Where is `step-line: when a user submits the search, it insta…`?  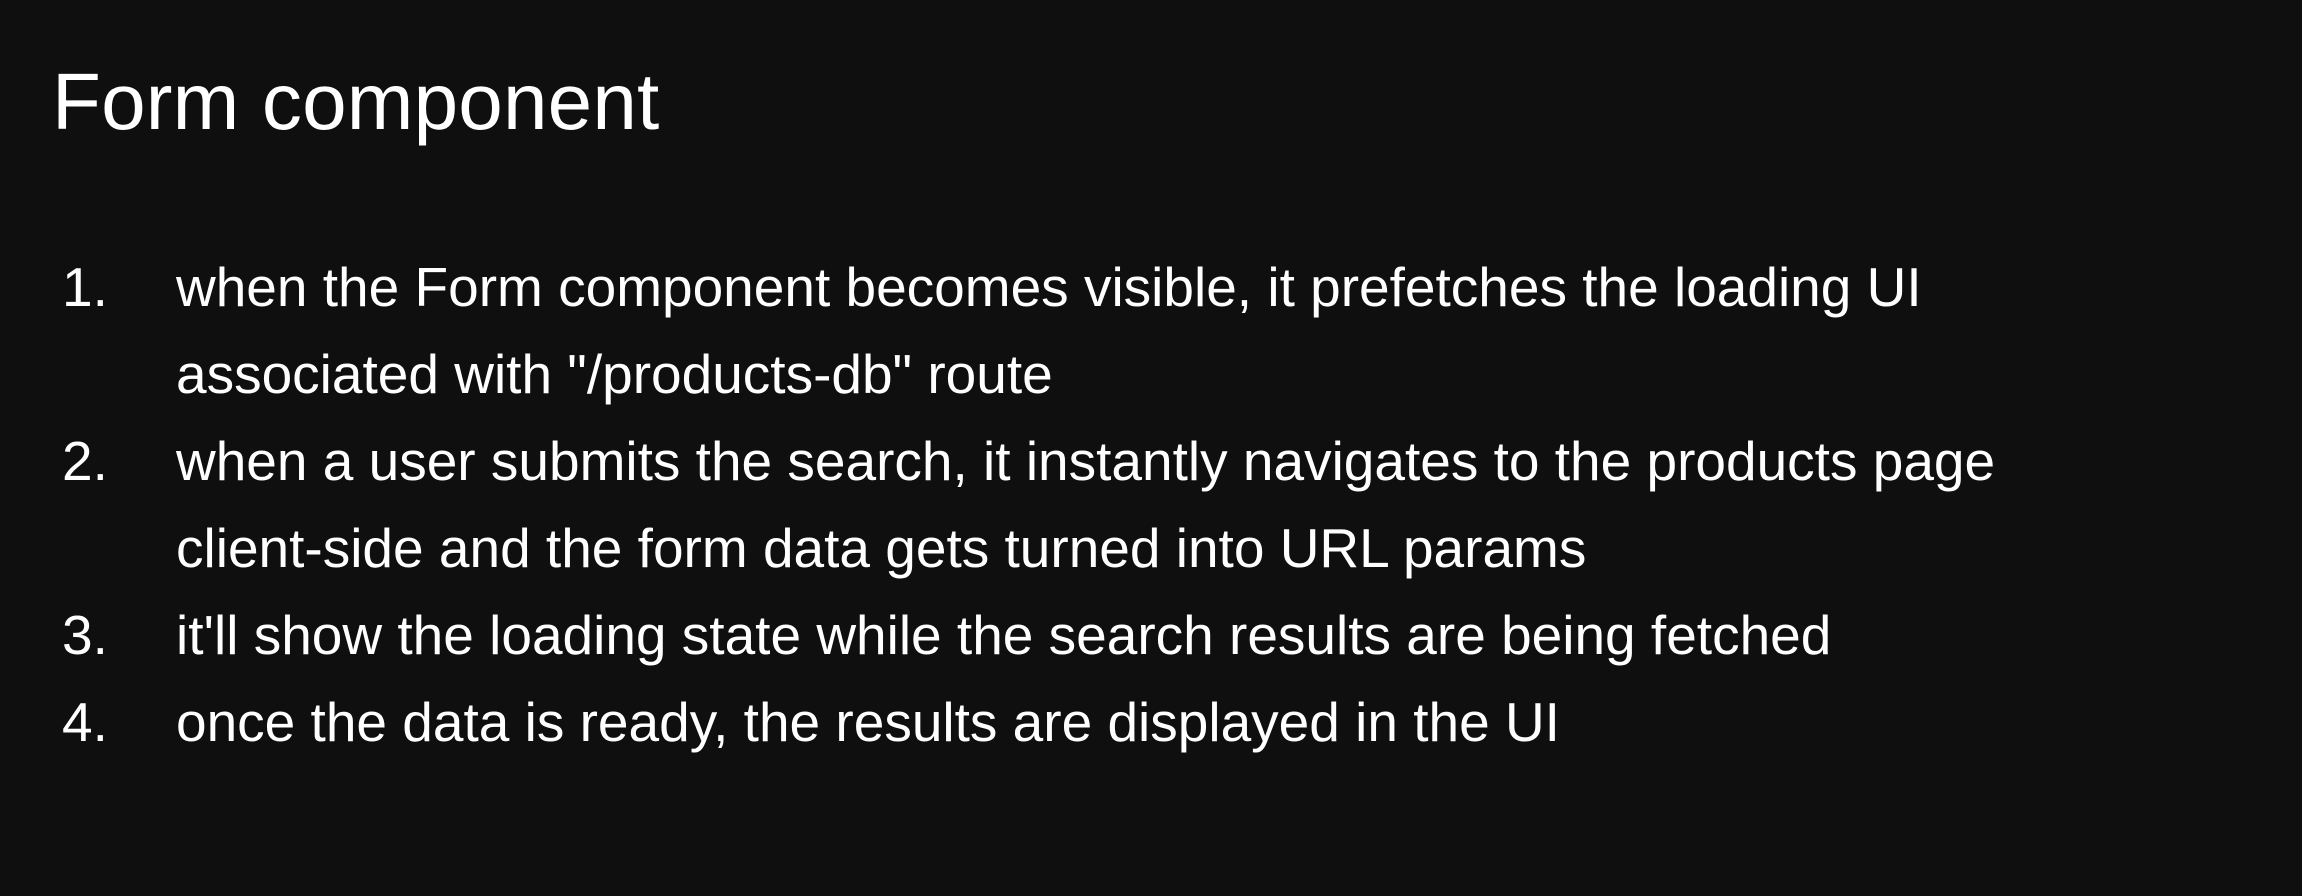 step-line: when a user submits the search, it insta… is located at coordinates (1086, 461).